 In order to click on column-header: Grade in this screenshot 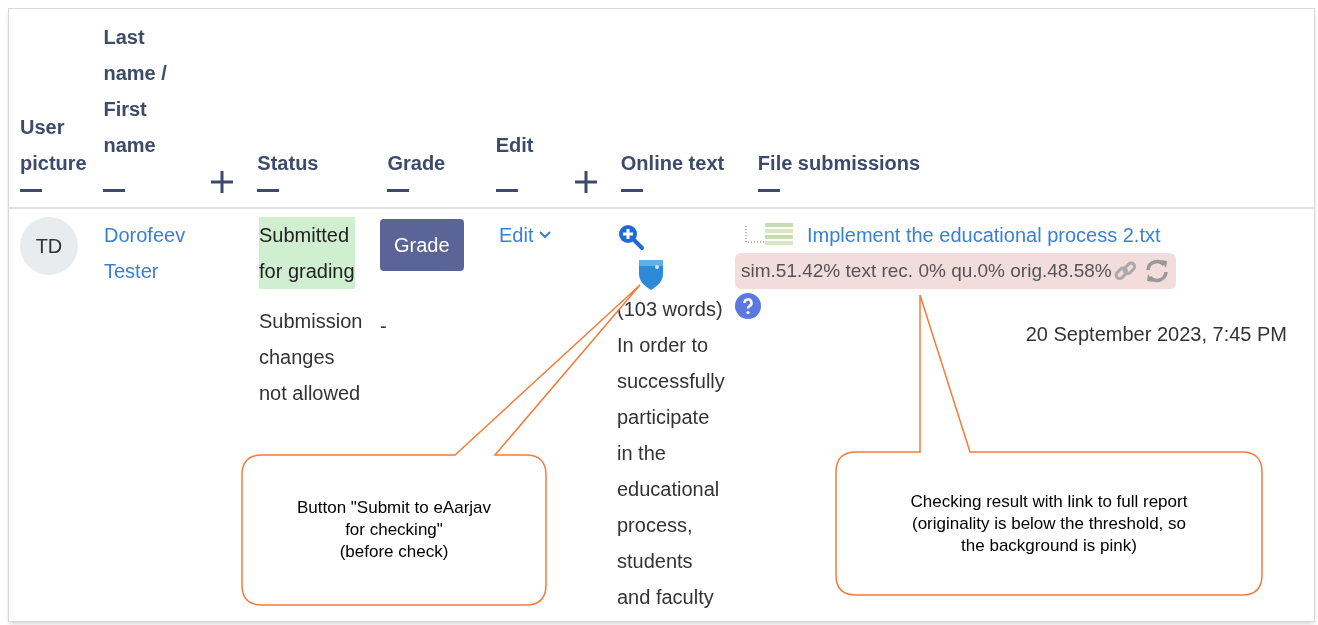, I will do `click(416, 163)`.